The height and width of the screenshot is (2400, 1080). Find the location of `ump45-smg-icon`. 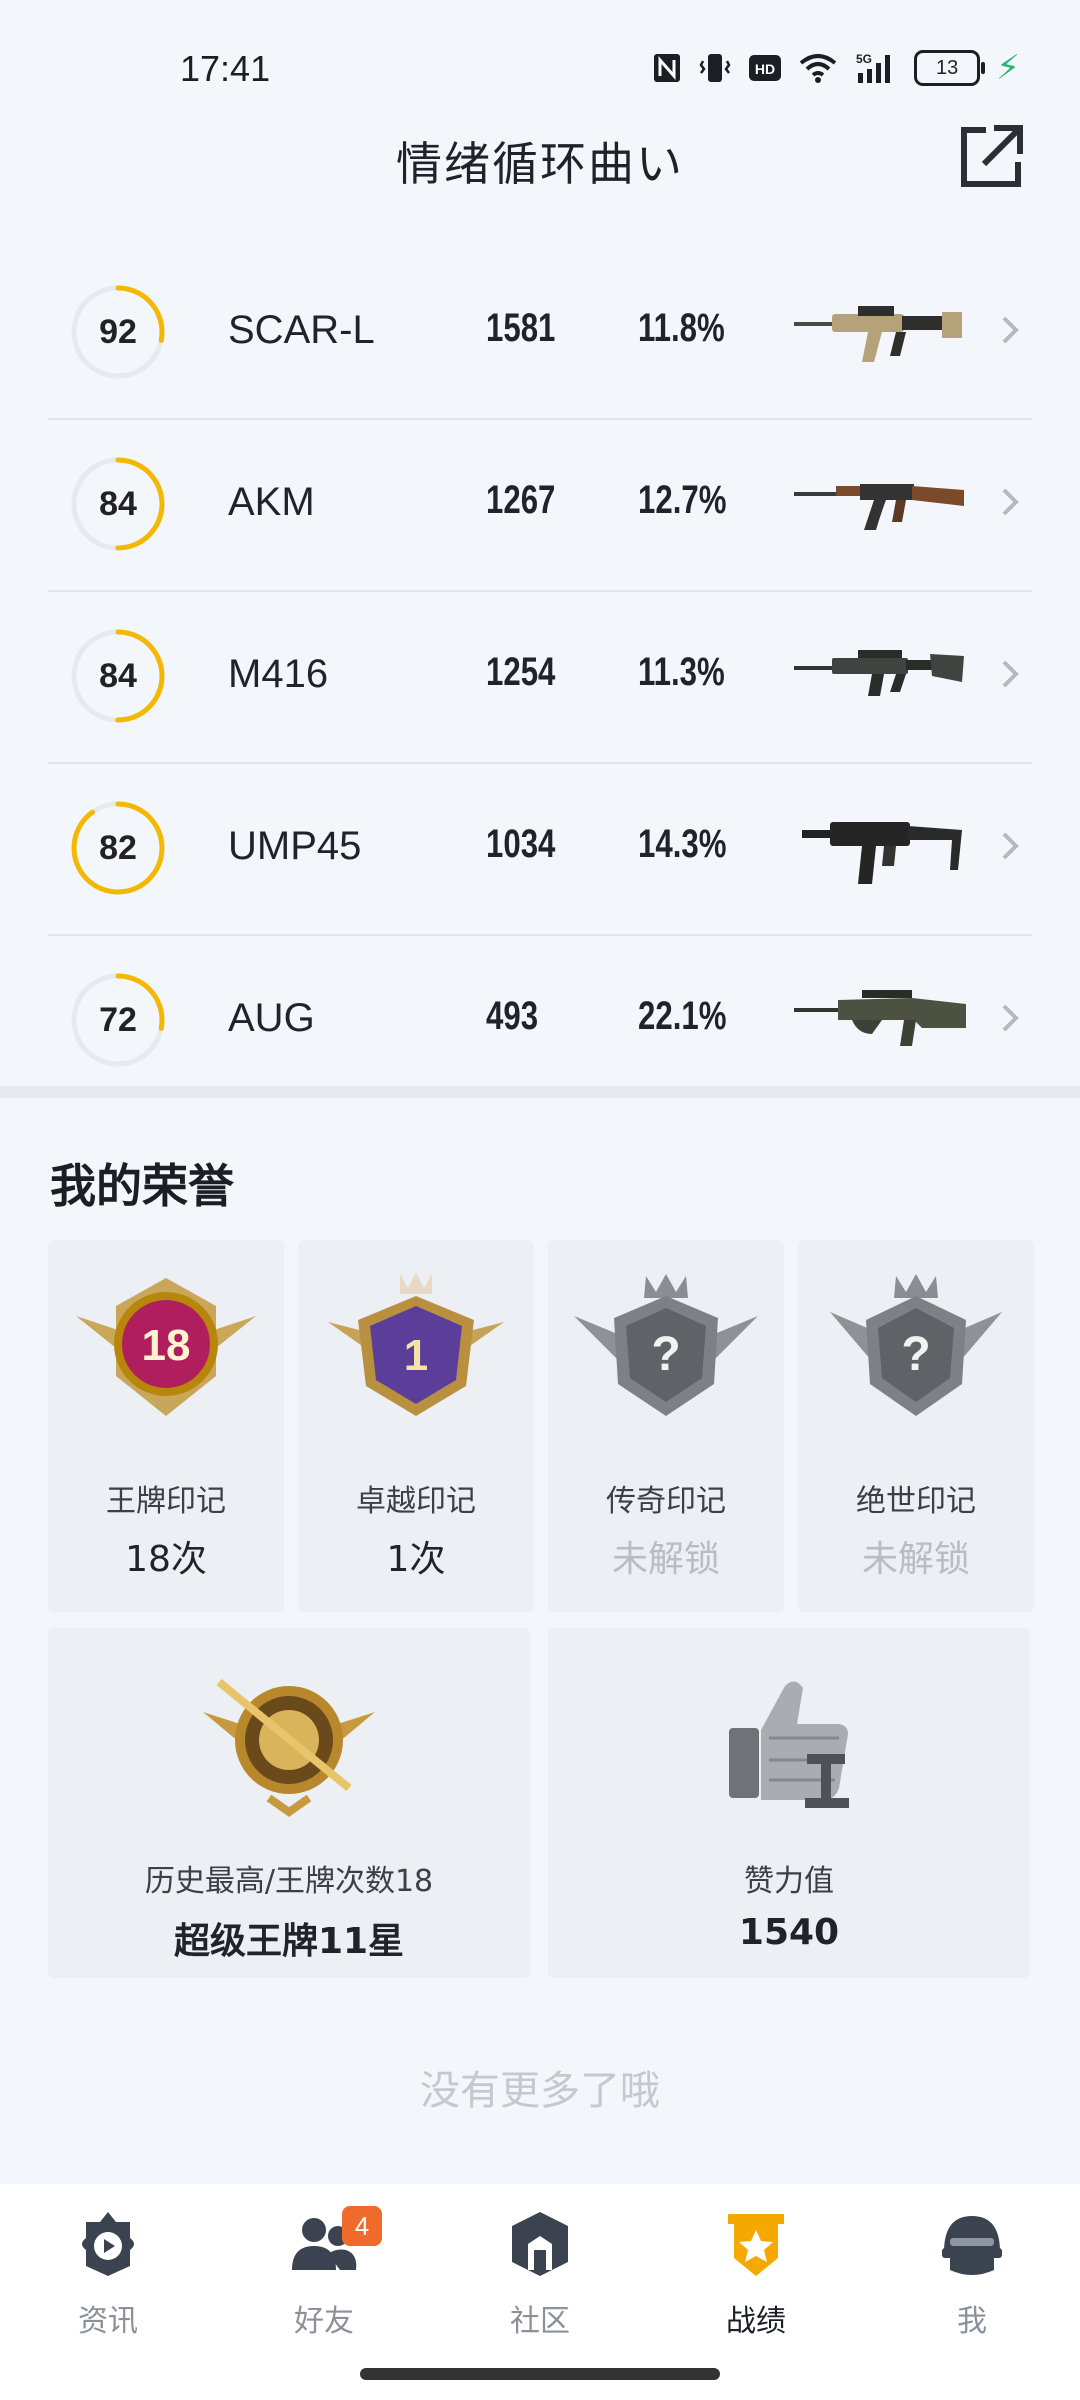

ump45-smg-icon is located at coordinates (882, 853).